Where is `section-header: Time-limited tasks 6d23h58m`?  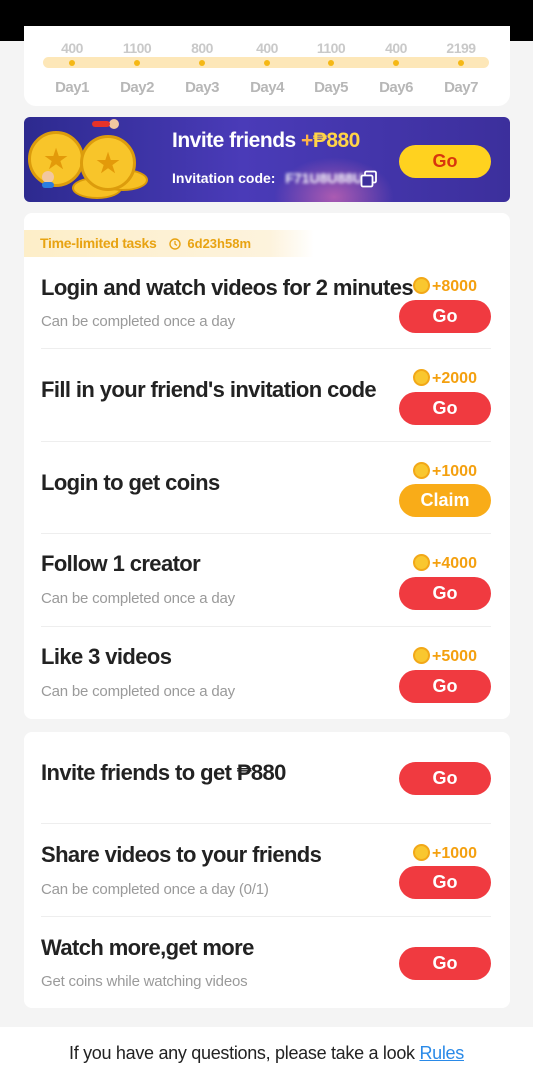
section-header: Time-limited tasks 6d23h58m is located at coordinates (169, 243).